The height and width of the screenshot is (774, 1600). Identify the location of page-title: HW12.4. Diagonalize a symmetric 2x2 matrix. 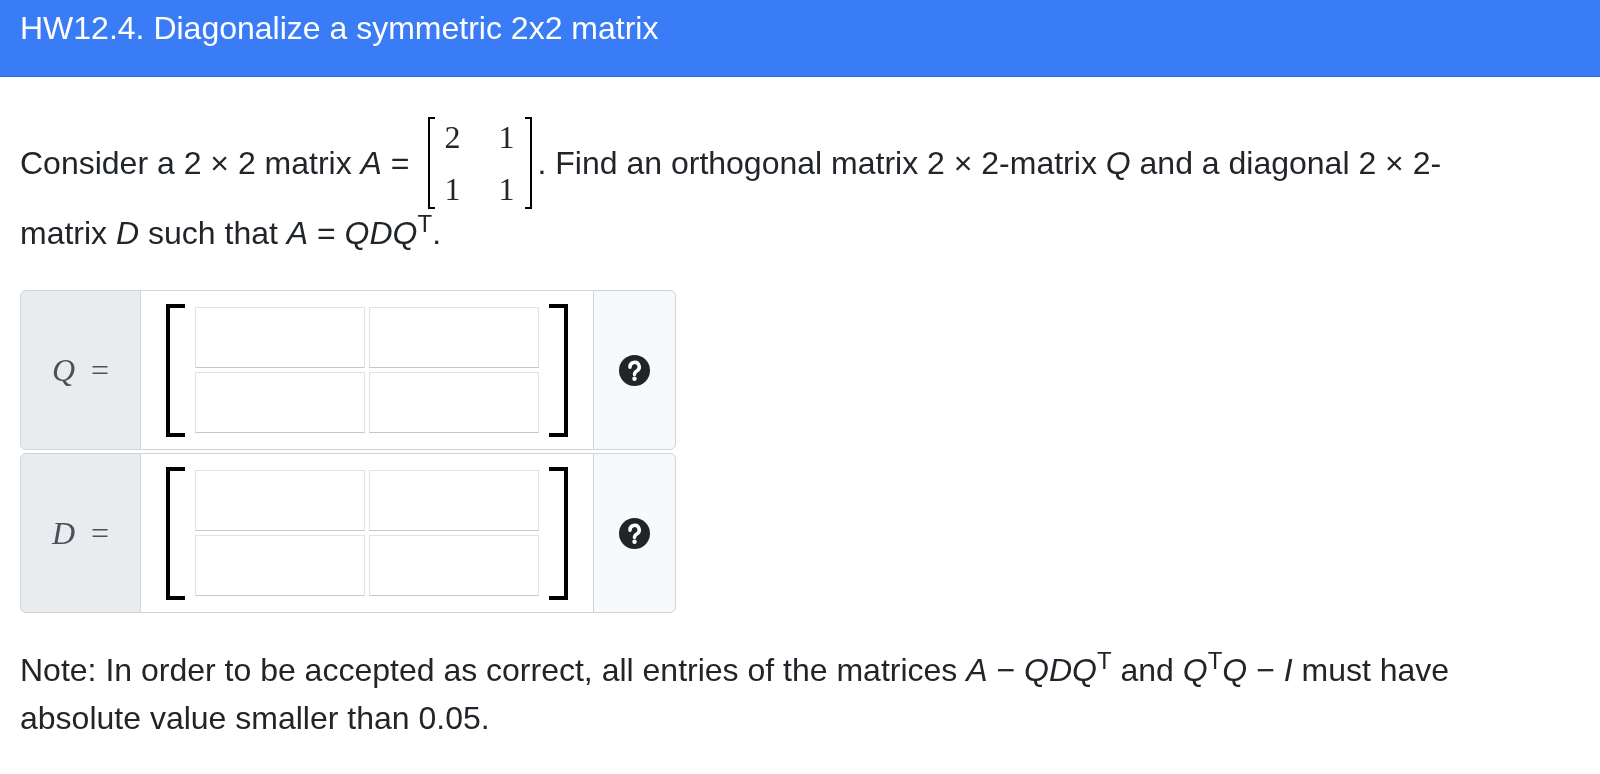
(340, 28).